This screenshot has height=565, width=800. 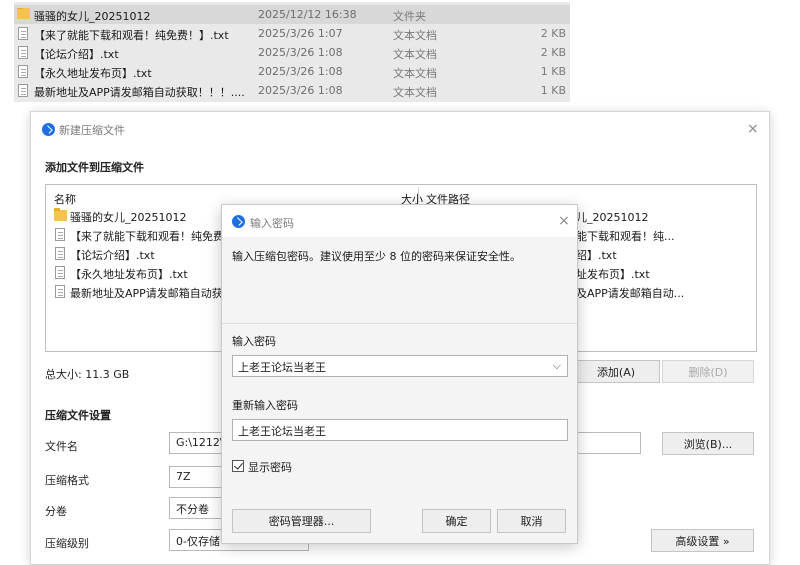 I want to click on checkbox-checked-icon, so click(x=238, y=466).